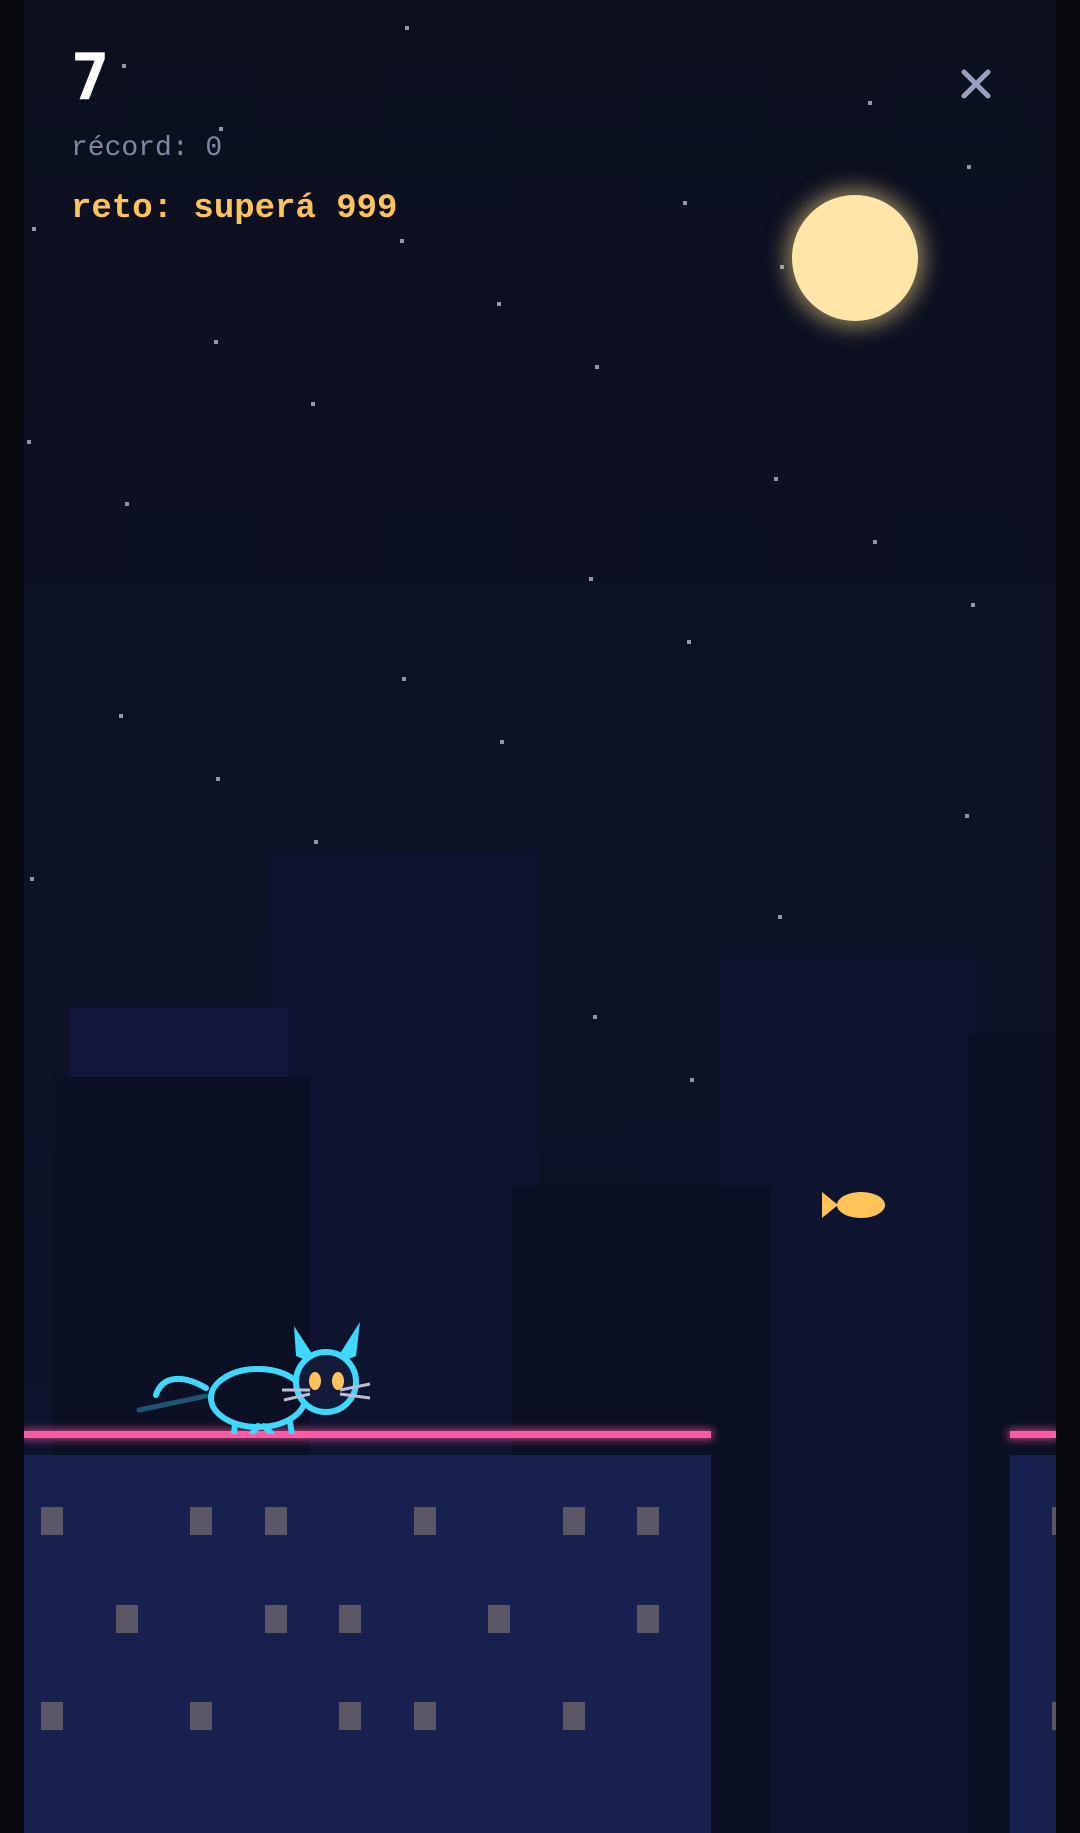 The image size is (1080, 1833). I want to click on close-icon, so click(976, 84).